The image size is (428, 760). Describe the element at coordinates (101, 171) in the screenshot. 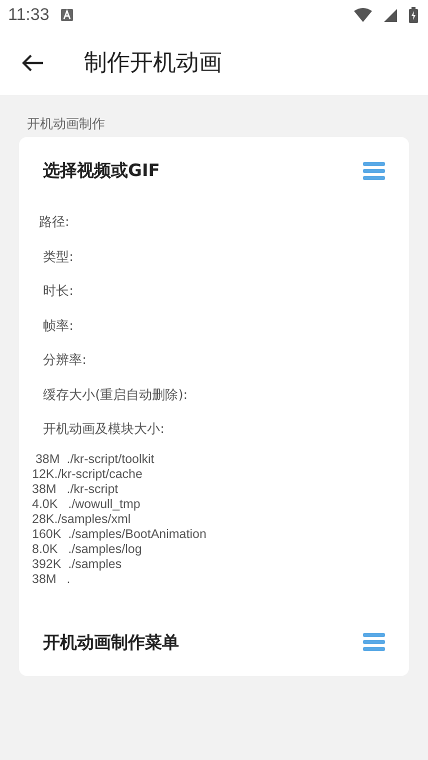

I see `card-title: 选择视频或GIF` at that location.